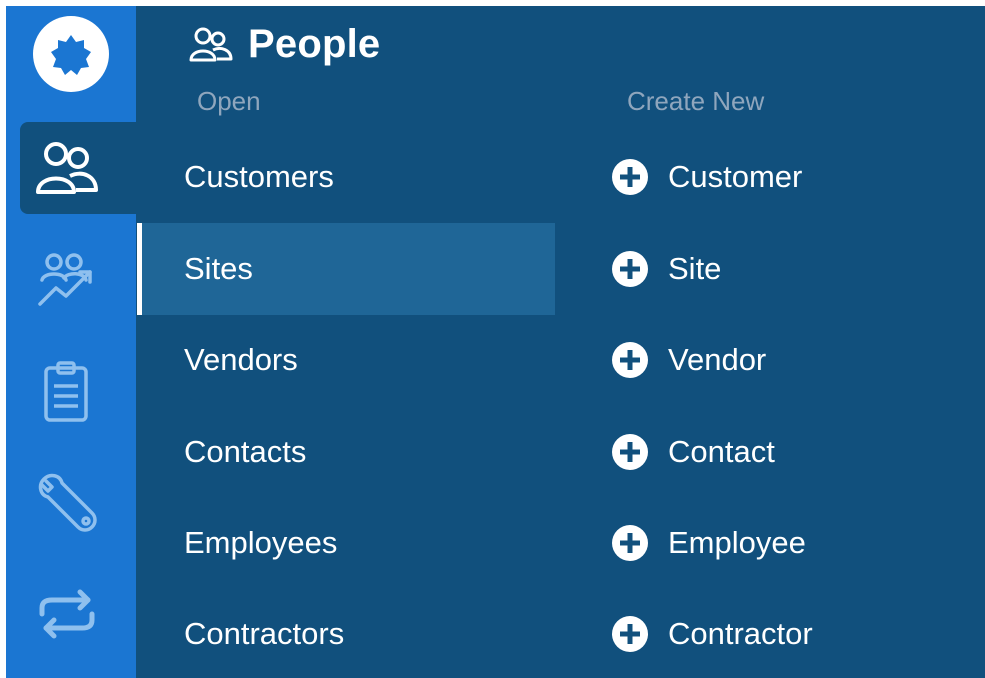 This screenshot has width=985, height=678. I want to click on create-contact-label: Contact, so click(721, 451).